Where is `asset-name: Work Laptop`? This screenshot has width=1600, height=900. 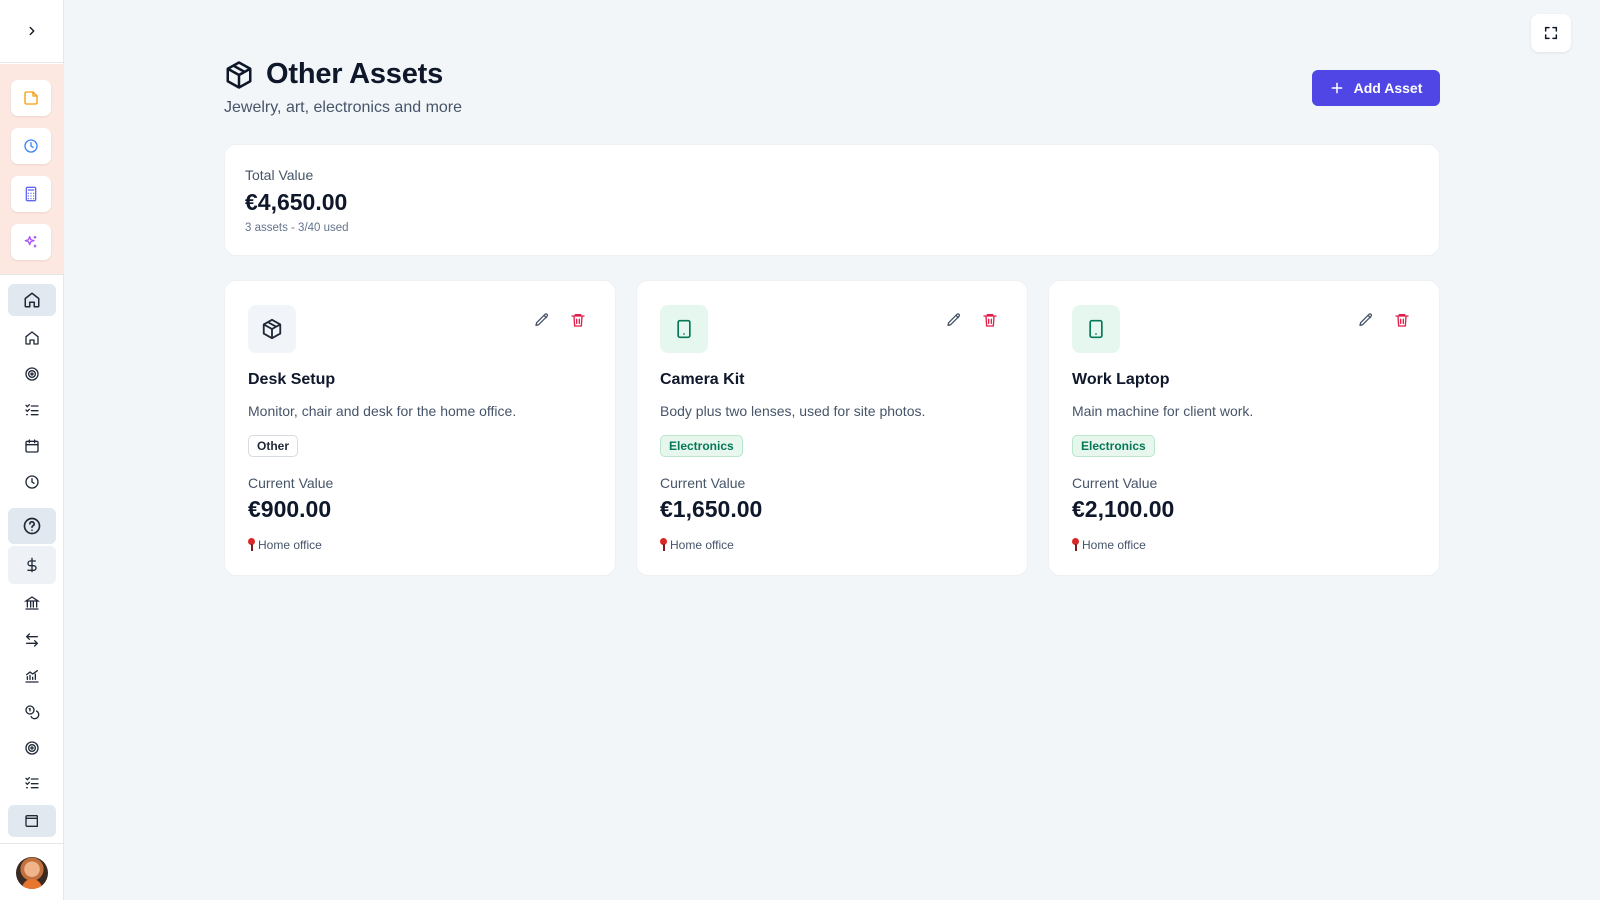 asset-name: Work Laptop is located at coordinates (1121, 379).